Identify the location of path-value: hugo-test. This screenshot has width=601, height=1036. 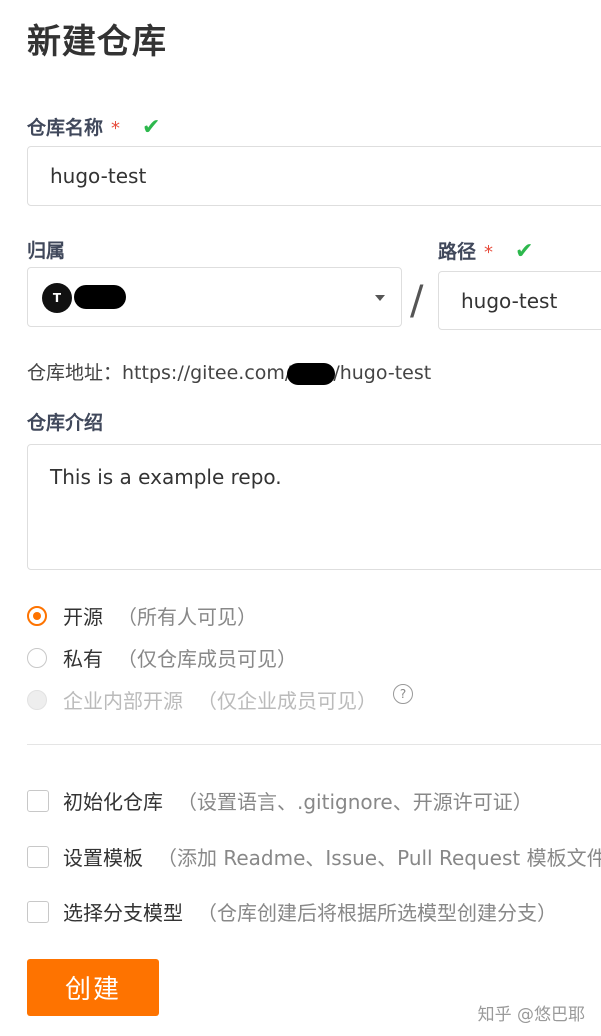
(509, 300).